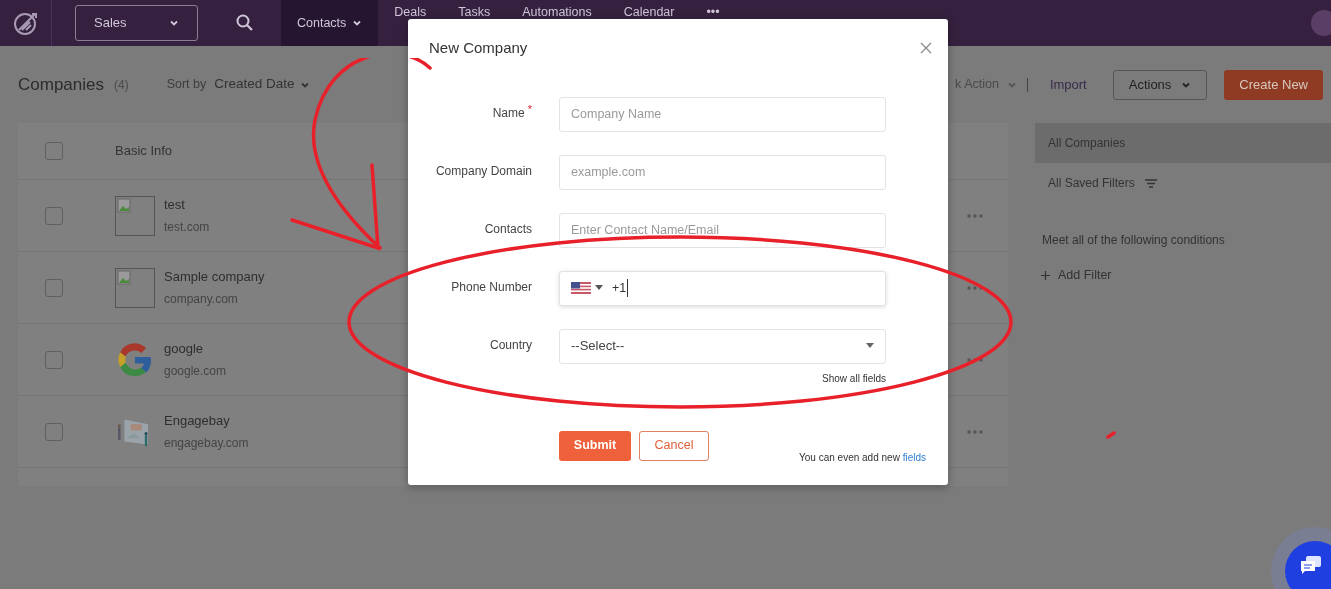 The image size is (1331, 589). Describe the element at coordinates (529, 109) in the screenshot. I see `required-mark: *` at that location.